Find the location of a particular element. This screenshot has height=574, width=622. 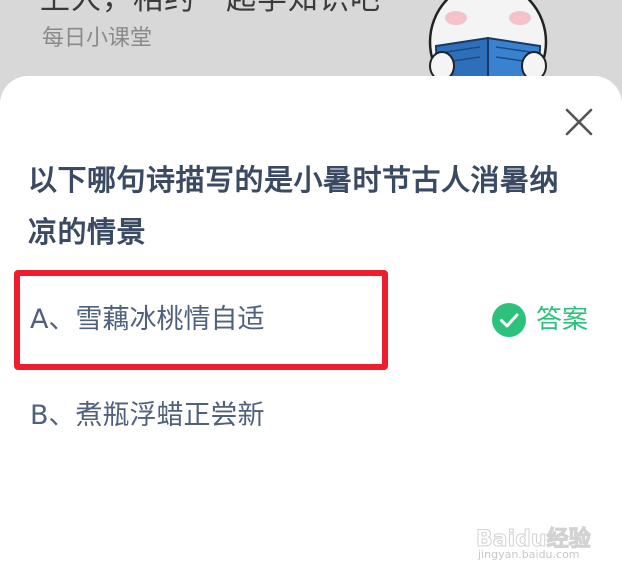

option-b-text: B、煮瓶浮蜡正尝新 is located at coordinates (147, 415).